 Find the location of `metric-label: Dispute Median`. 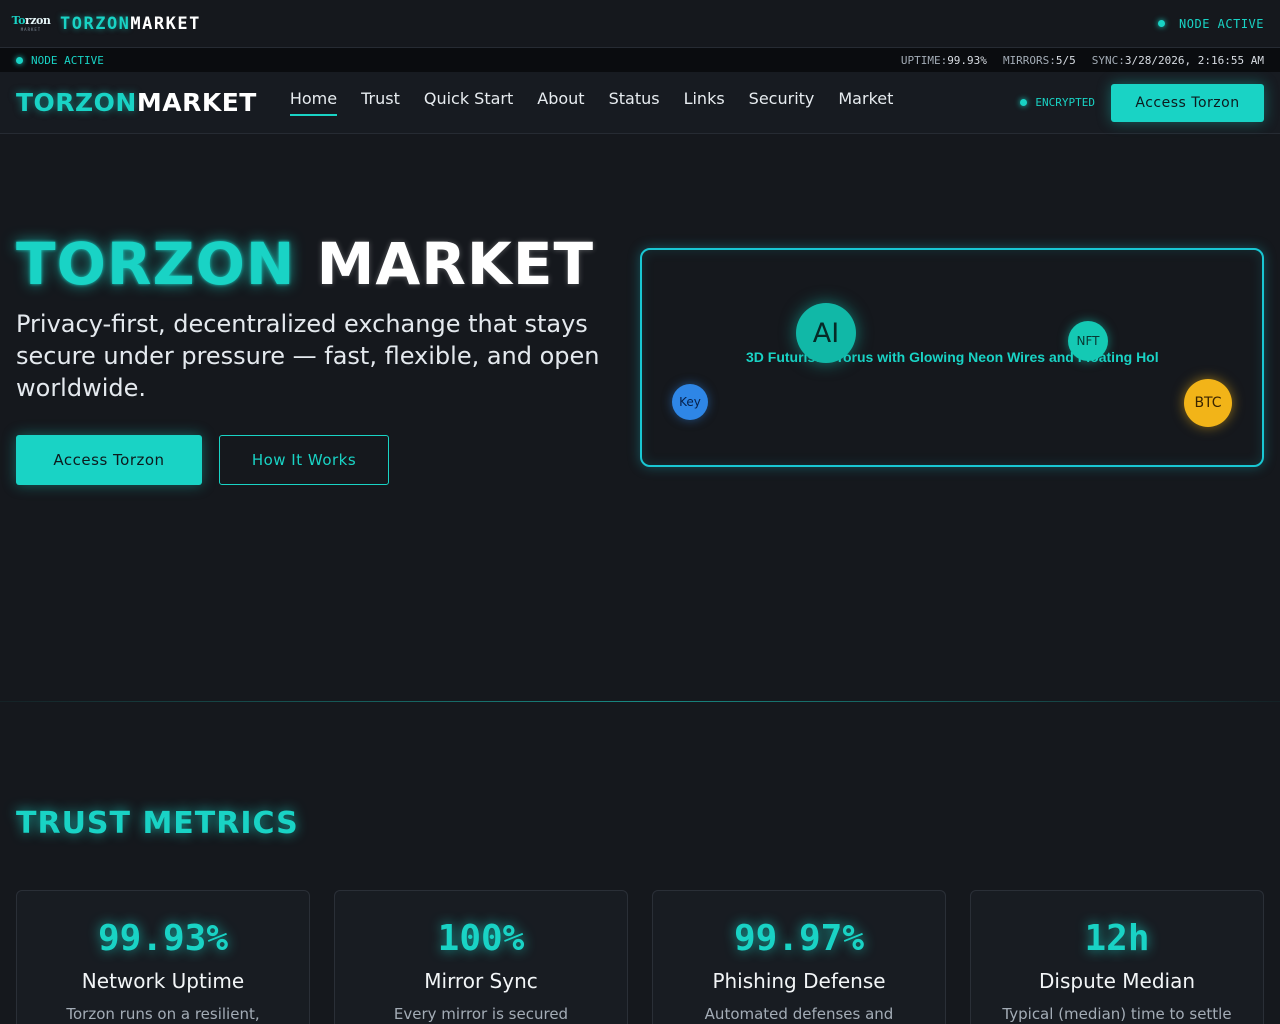

metric-label: Dispute Median is located at coordinates (1117, 981).